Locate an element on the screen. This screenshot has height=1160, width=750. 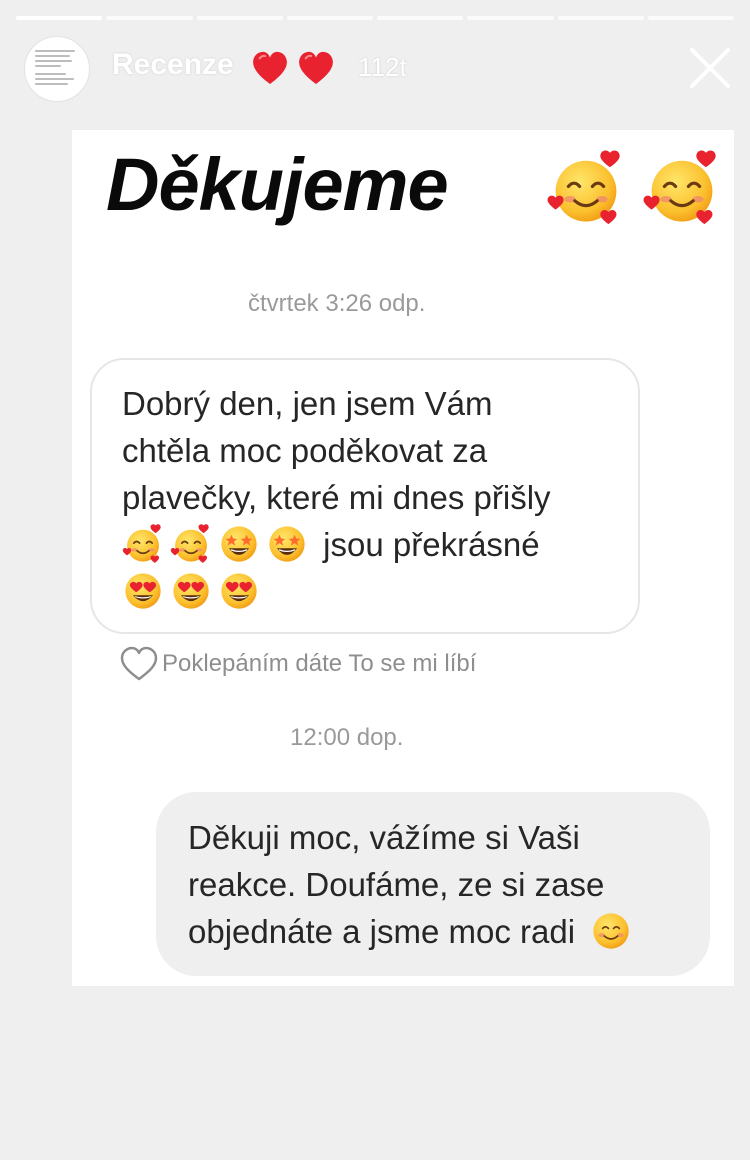
story-title: Recenze is located at coordinates (173, 65).